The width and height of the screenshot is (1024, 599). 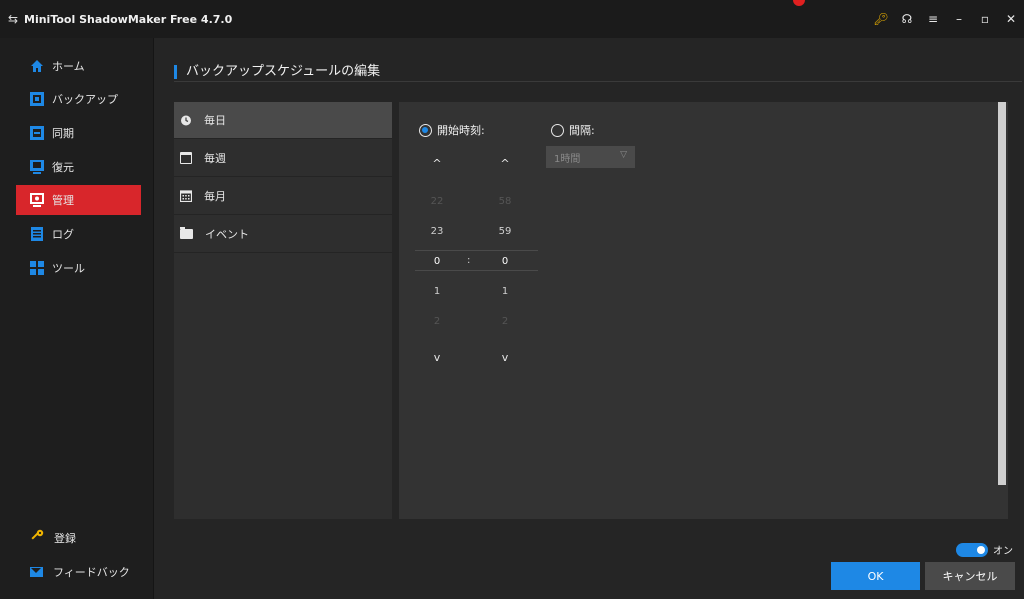 I want to click on radio-unchecked-icon, so click(x=557, y=130).